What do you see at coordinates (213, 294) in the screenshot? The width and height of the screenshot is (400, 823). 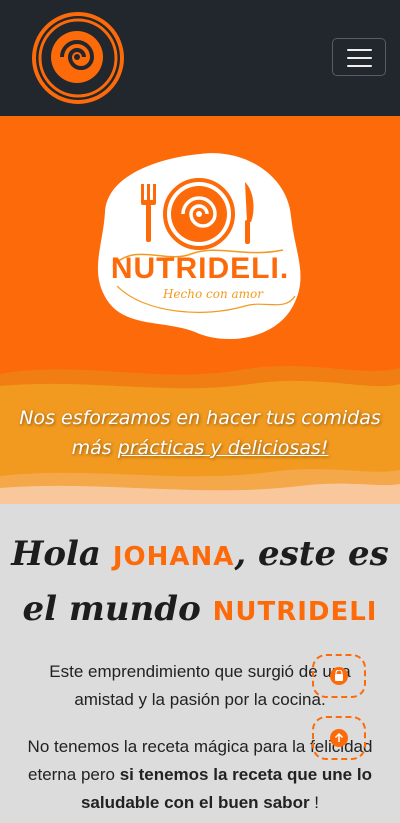 I see `brand-slogan: Hecho con amor` at bounding box center [213, 294].